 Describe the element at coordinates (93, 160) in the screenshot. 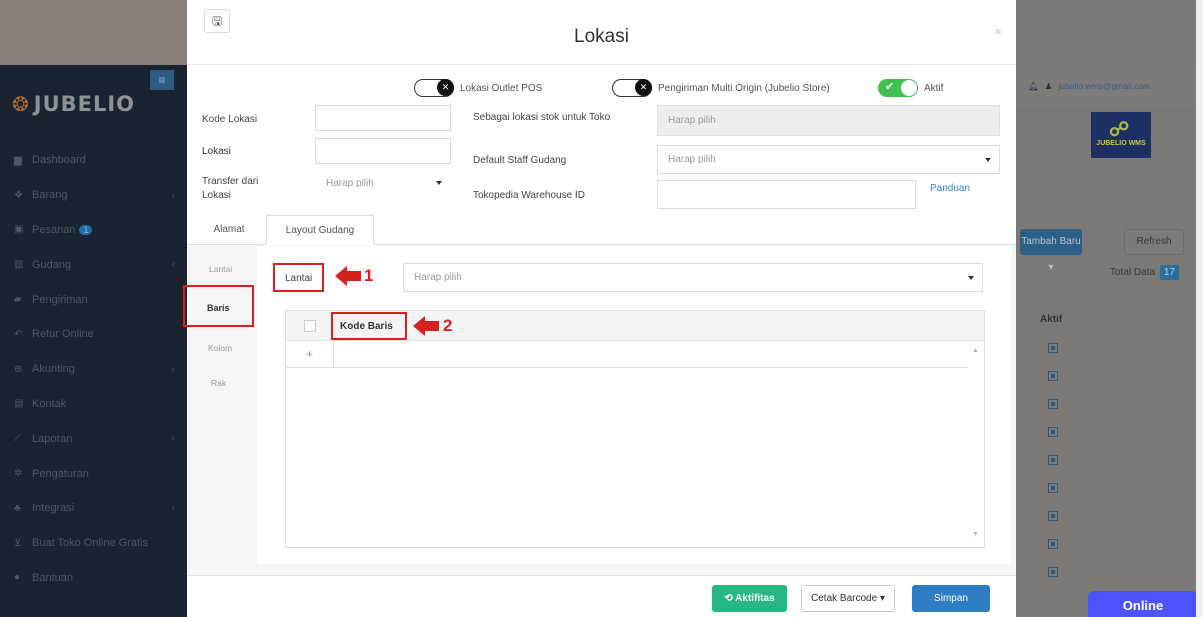

I see `sidebar-item-dashboard: ▆ Dashboard` at that location.